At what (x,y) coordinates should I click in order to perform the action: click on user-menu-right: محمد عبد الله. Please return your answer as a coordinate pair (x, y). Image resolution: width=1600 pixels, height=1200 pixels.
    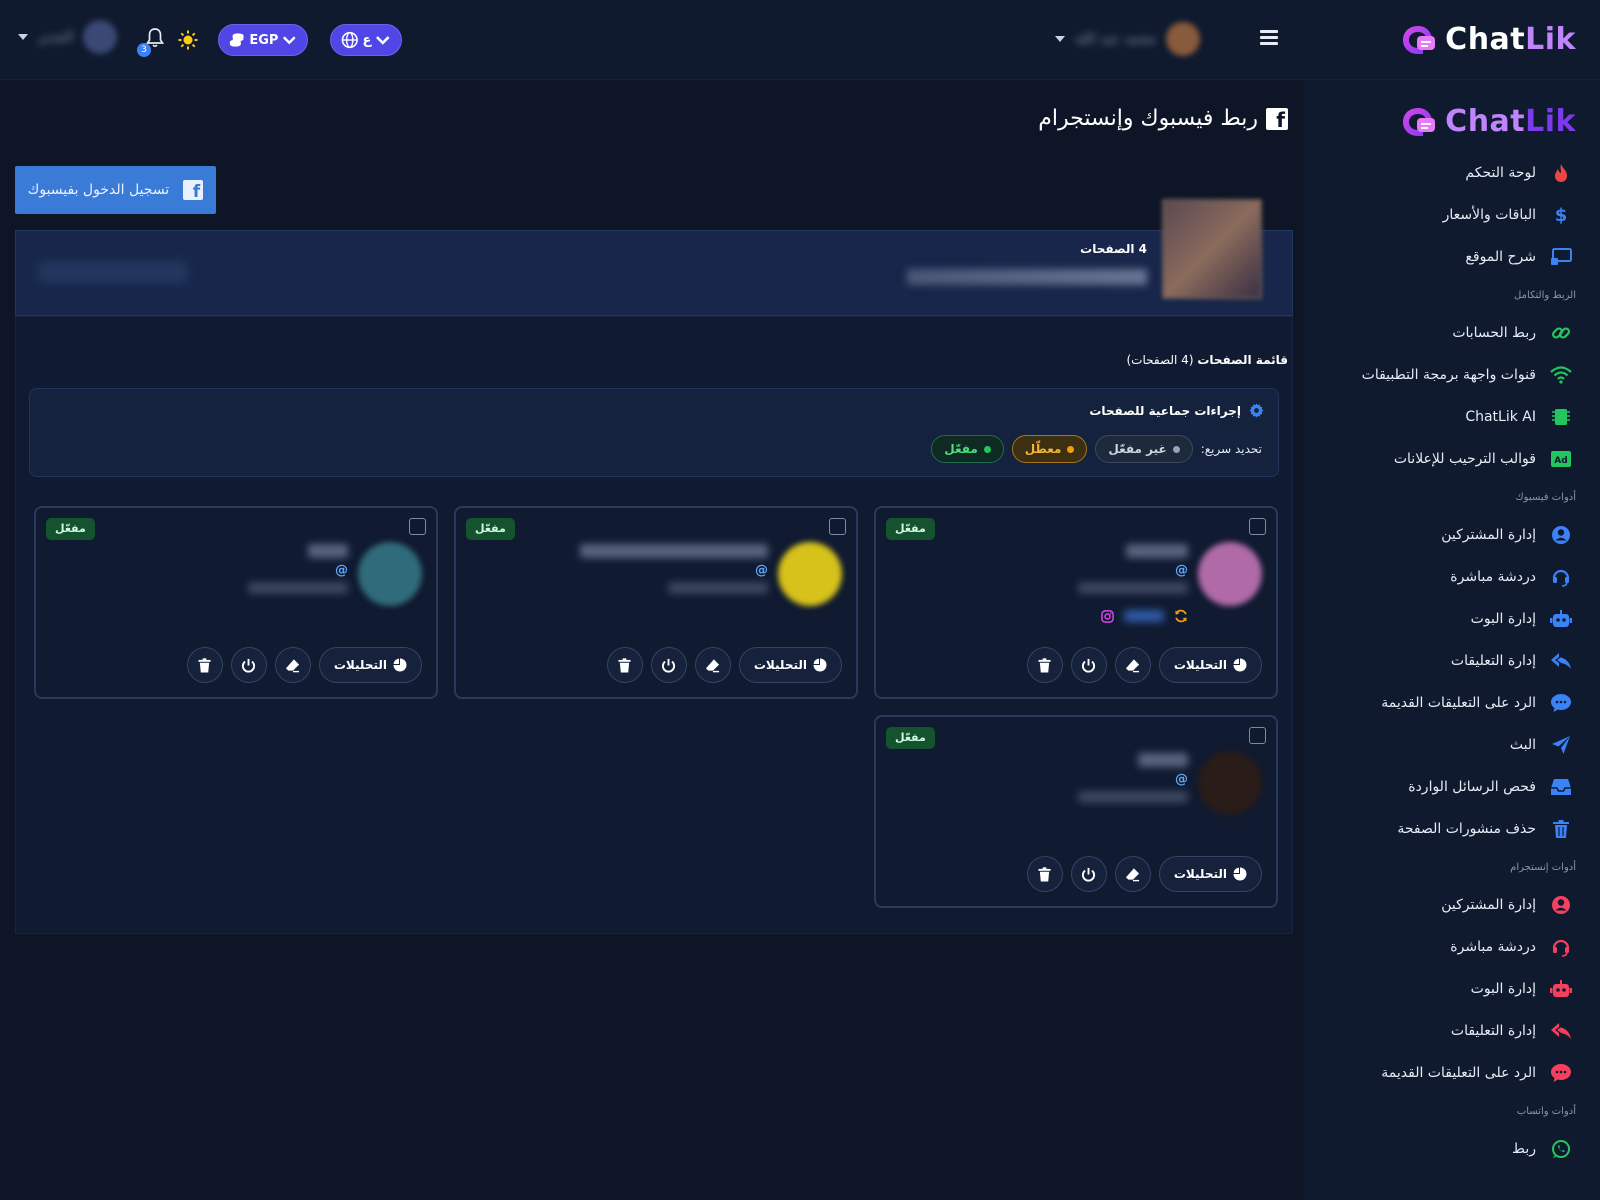
    Looking at the image, I should click on (1128, 39).